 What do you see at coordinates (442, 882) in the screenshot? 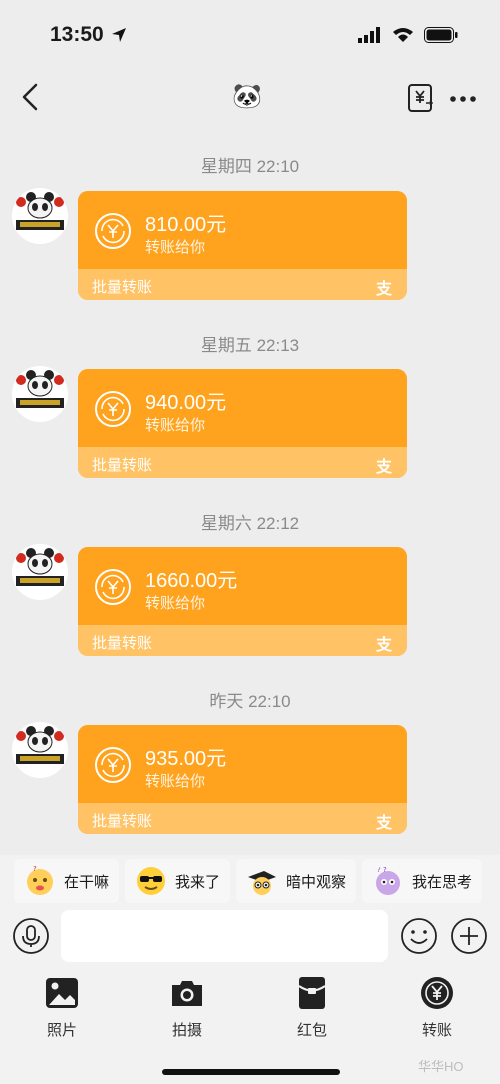
I see `quick-reply-label: 我在思考` at bounding box center [442, 882].